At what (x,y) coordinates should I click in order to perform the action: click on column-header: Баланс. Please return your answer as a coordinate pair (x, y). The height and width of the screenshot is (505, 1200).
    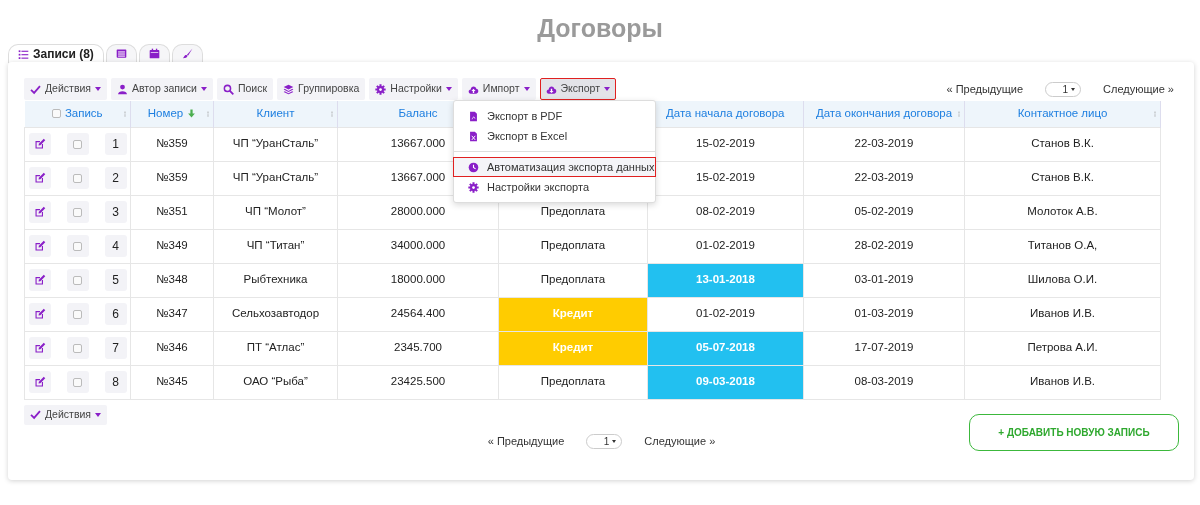
    Looking at the image, I should click on (418, 114).